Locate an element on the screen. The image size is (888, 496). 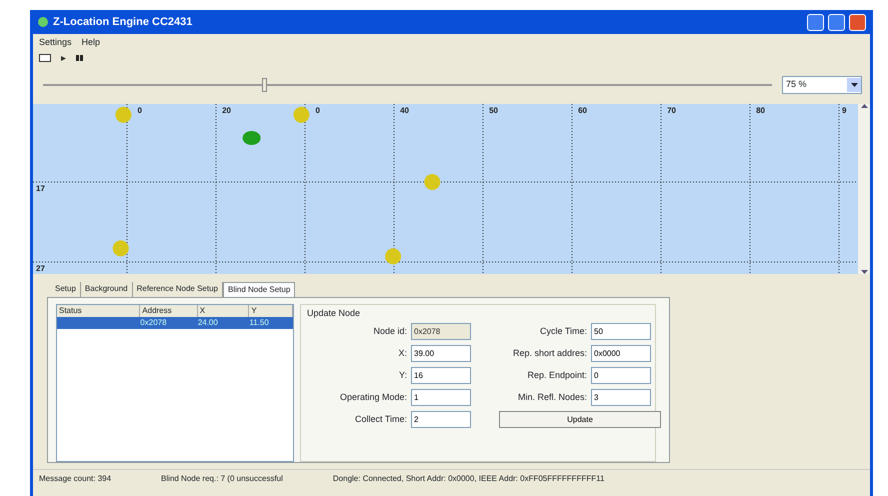
input-field: 50 is located at coordinates (621, 331).